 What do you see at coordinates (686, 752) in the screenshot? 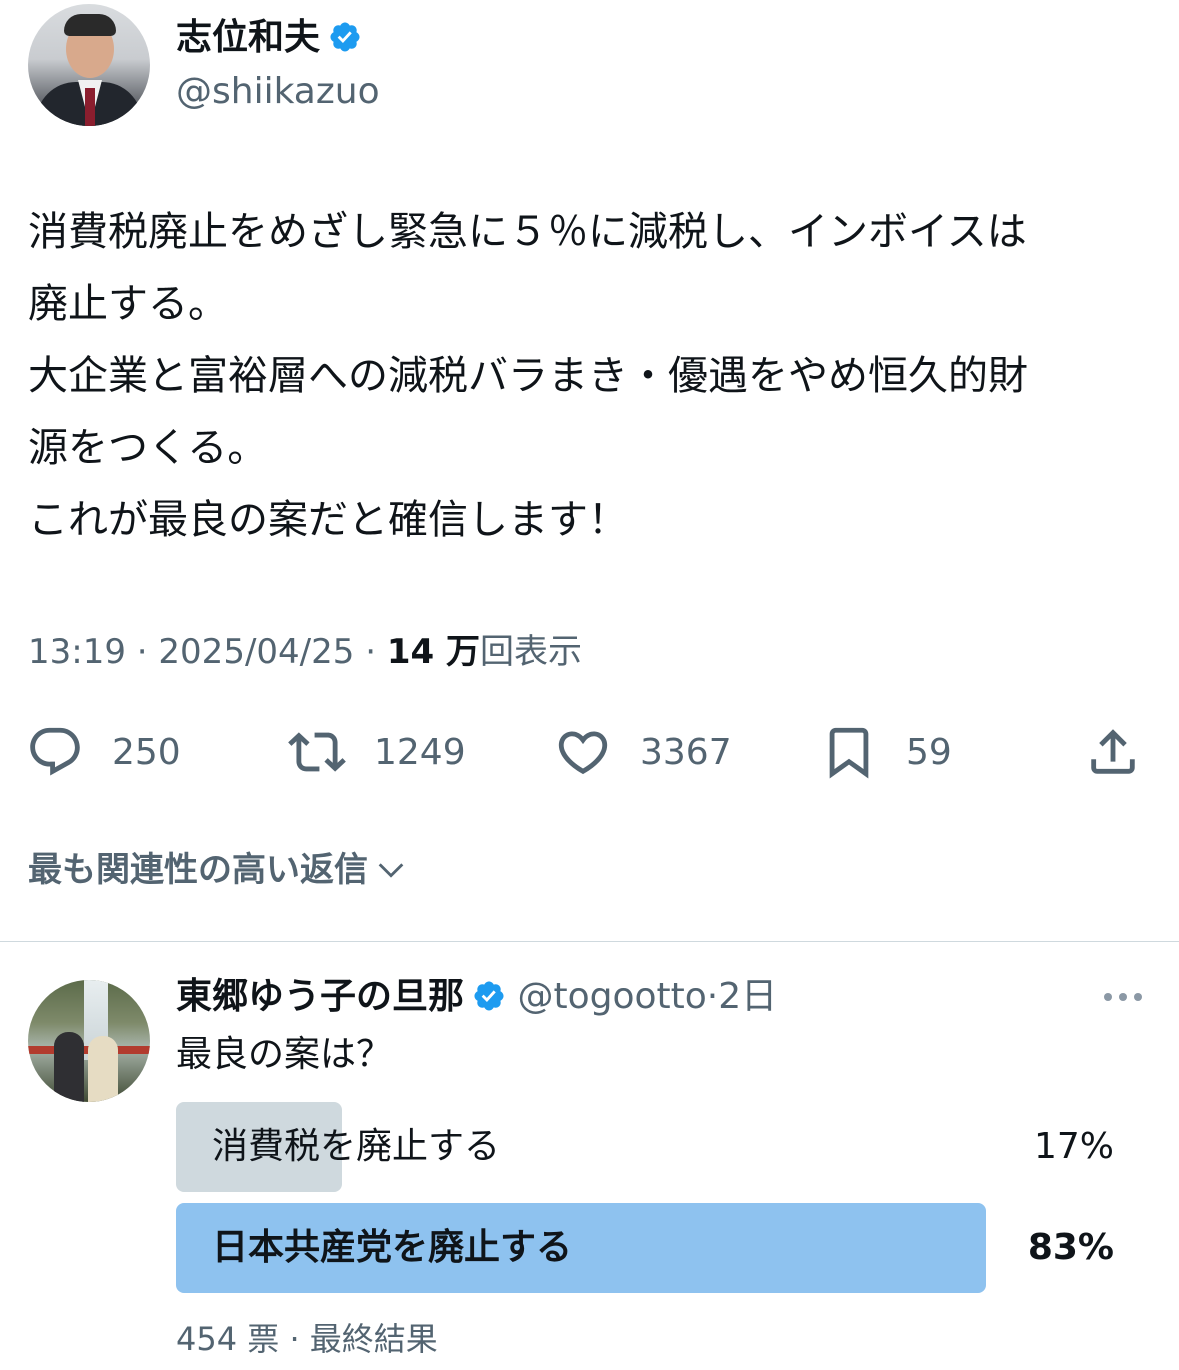
I see `like-count: 3367` at bounding box center [686, 752].